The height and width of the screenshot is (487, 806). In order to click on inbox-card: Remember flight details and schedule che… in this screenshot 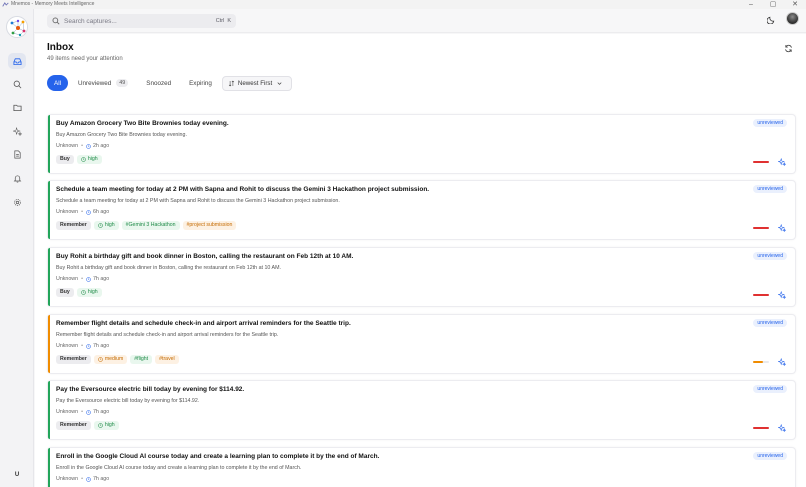, I will do `click(421, 344)`.